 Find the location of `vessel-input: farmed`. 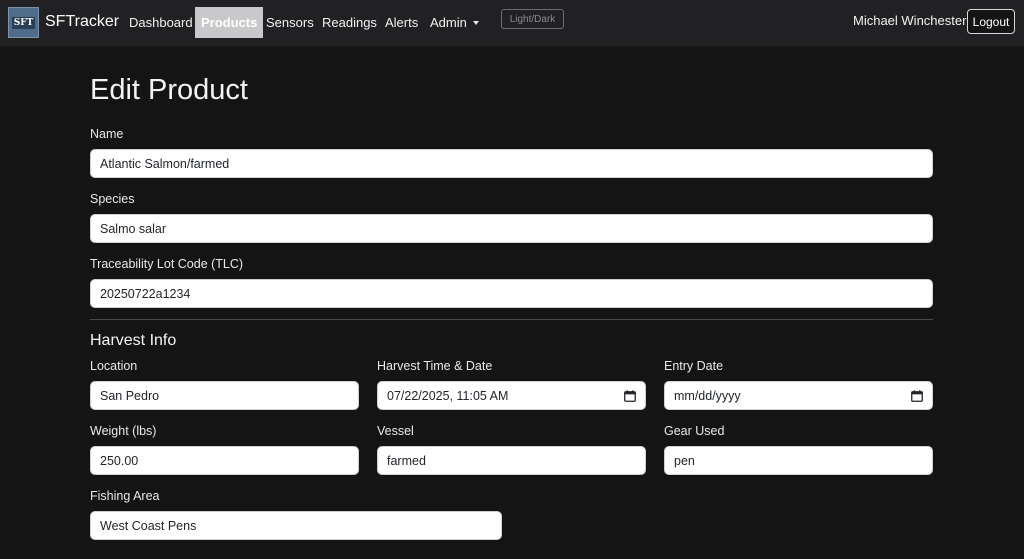

vessel-input: farmed is located at coordinates (511, 460).